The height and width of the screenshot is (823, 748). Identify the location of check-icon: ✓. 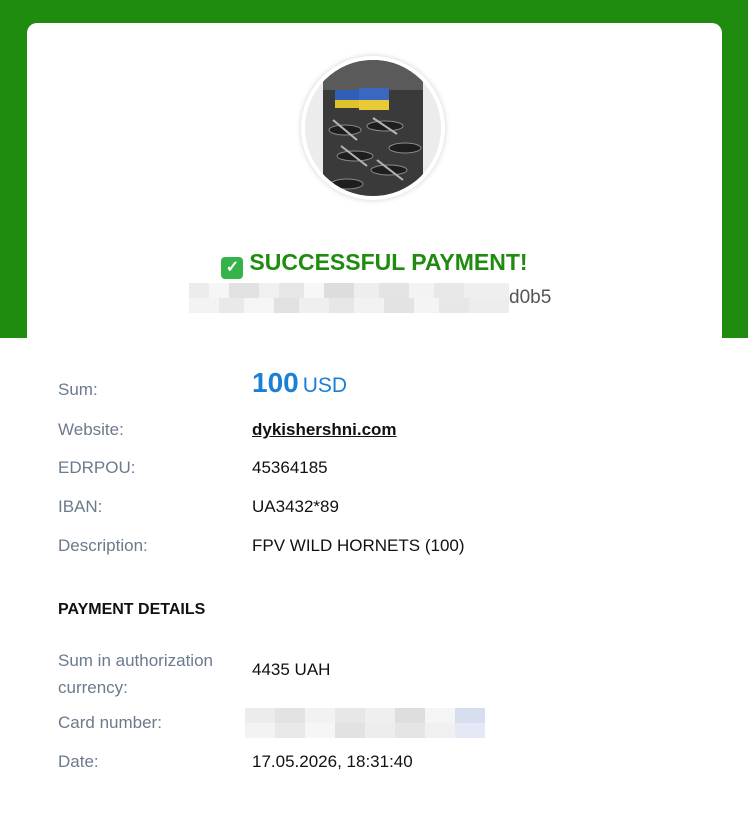
(232, 268).